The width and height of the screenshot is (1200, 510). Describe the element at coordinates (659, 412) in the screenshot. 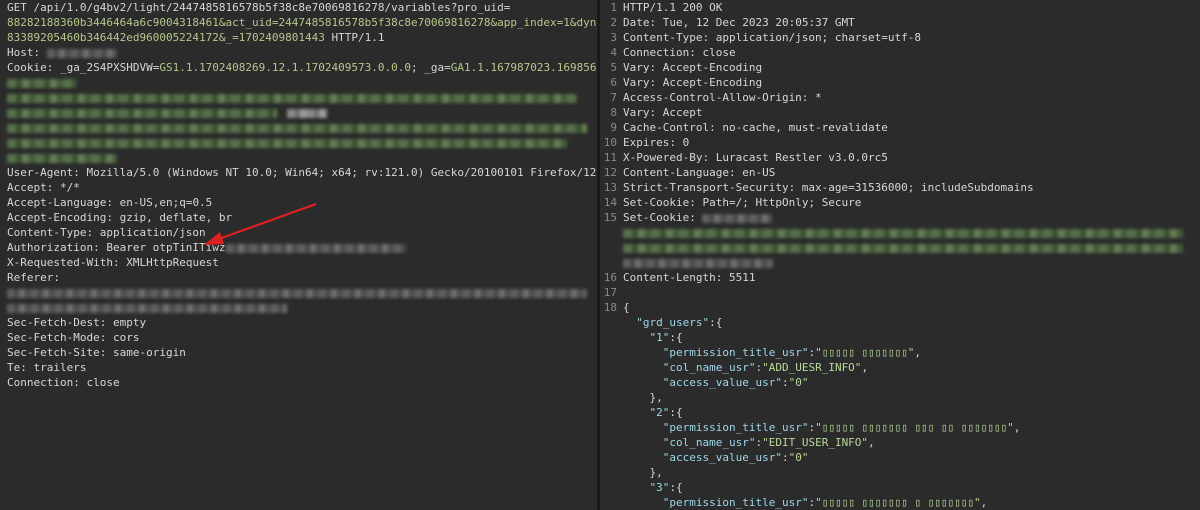

I see `json-entry-id: "2"` at that location.